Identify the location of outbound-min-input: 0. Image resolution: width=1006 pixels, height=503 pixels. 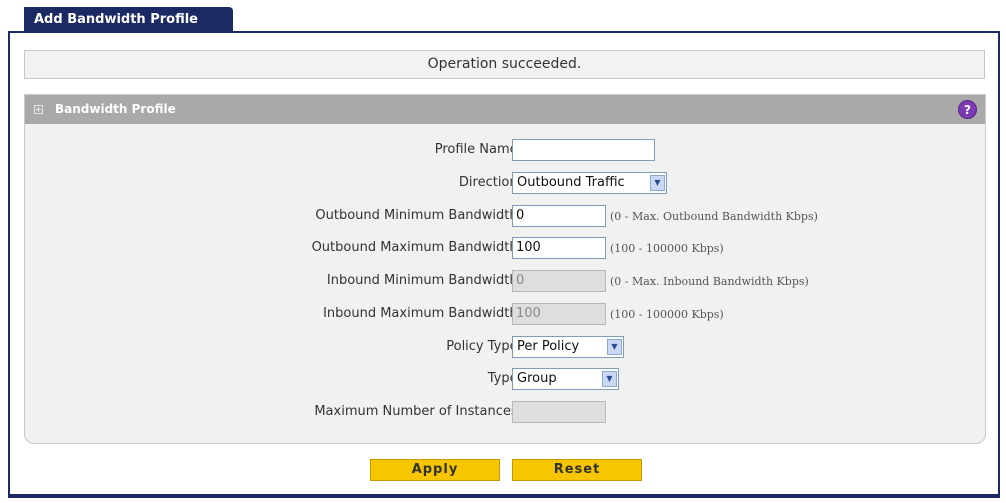
(559, 216).